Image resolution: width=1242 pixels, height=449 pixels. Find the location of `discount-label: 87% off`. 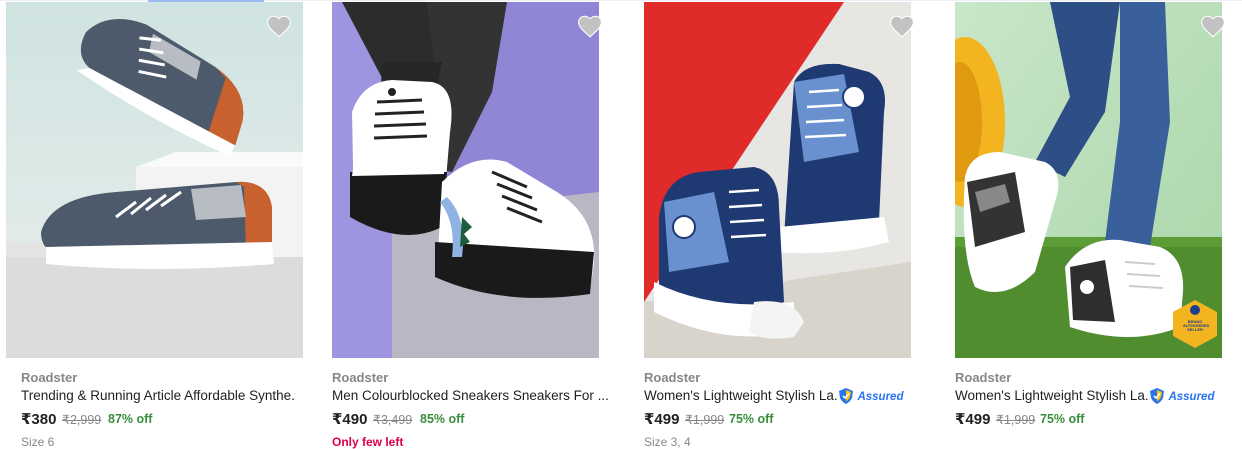

discount-label: 87% off is located at coordinates (130, 419).